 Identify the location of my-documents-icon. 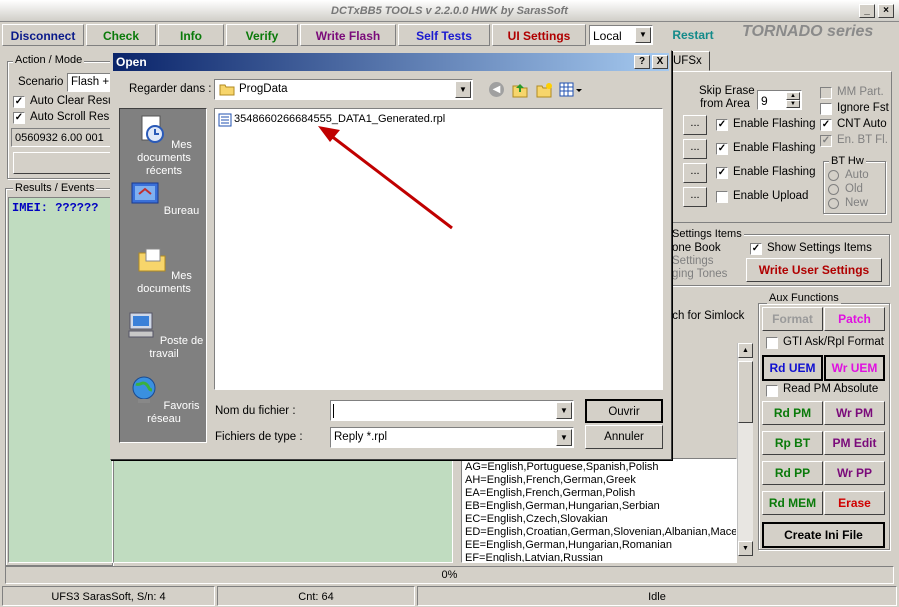
(152, 260).